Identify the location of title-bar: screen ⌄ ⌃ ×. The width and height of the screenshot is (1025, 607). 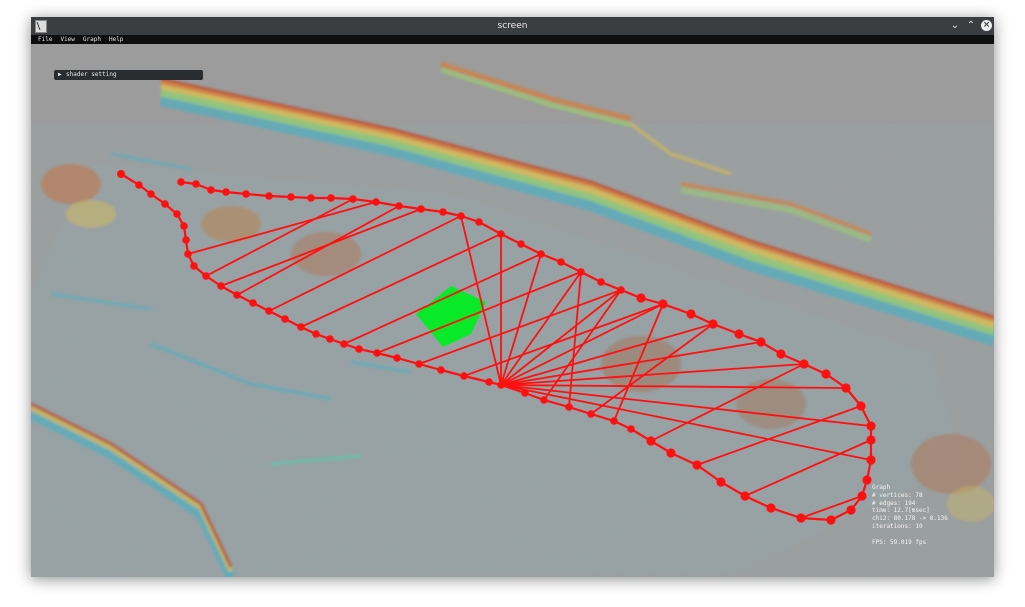
(512, 26).